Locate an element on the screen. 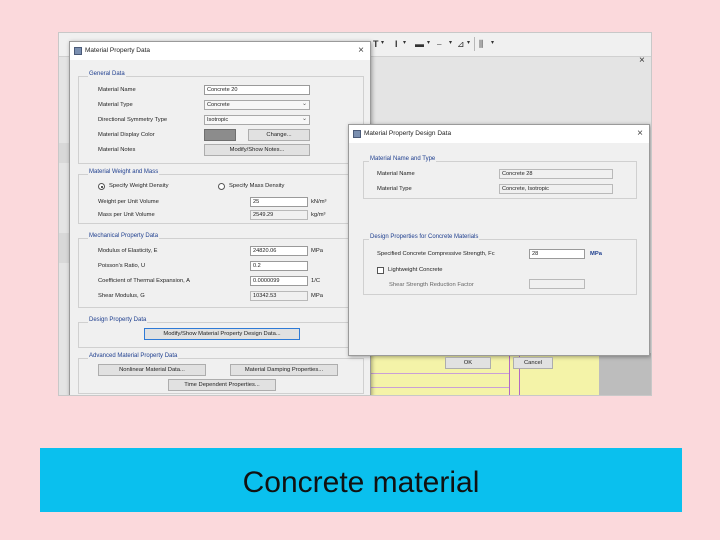 Image resolution: width=720 pixels, height=540 pixels. lightweight-checkbox is located at coordinates (380, 270).